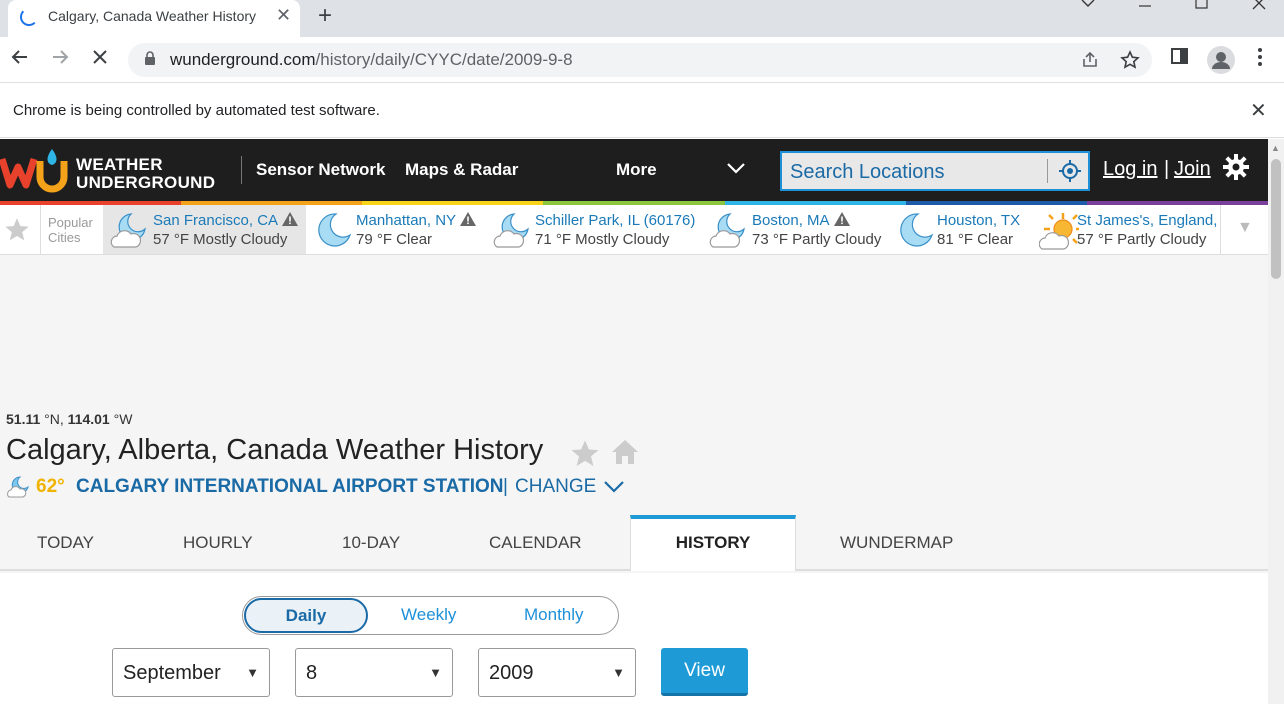 This screenshot has height=704, width=1284. Describe the element at coordinates (191, 672) in the screenshot. I see `month-select: September ▼` at that location.